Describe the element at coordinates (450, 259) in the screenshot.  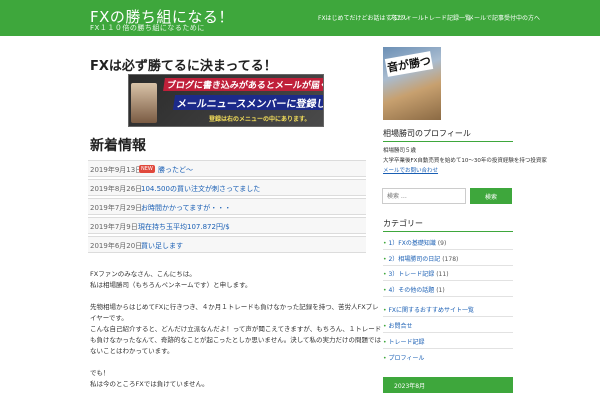
I see `category-count: (178)` at that location.